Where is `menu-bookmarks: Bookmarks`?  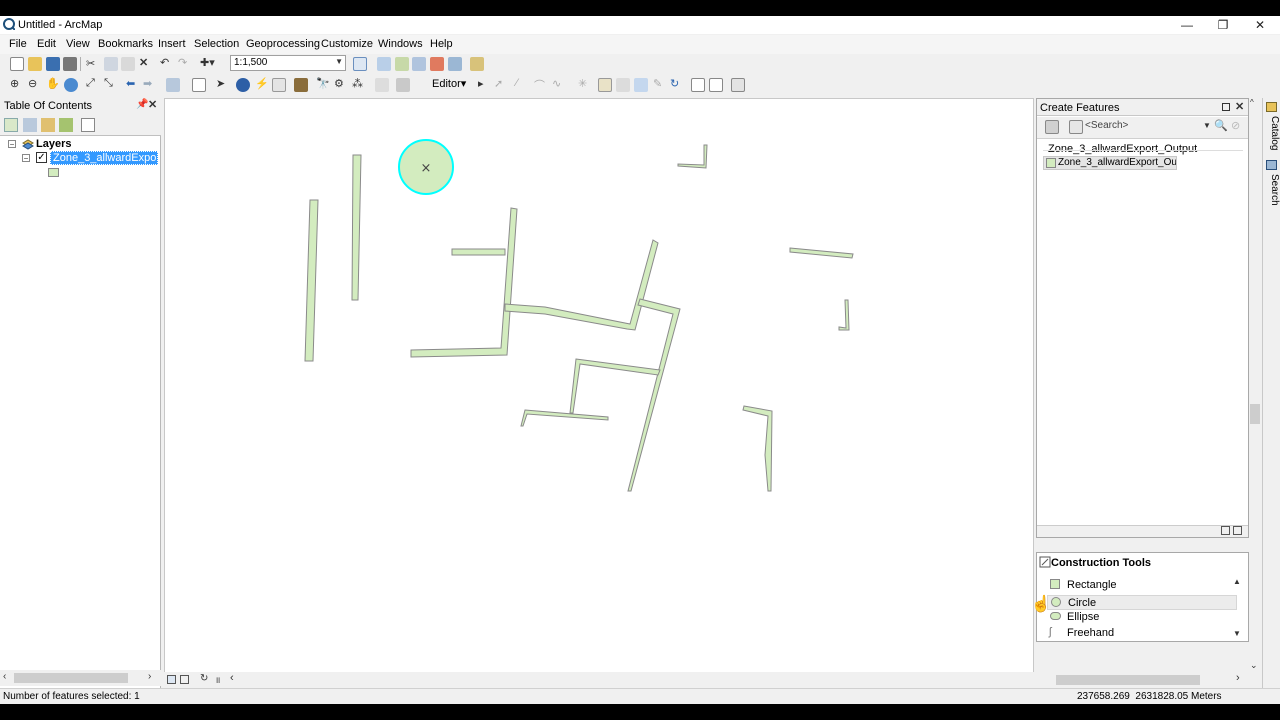 menu-bookmarks: Bookmarks is located at coordinates (125, 44).